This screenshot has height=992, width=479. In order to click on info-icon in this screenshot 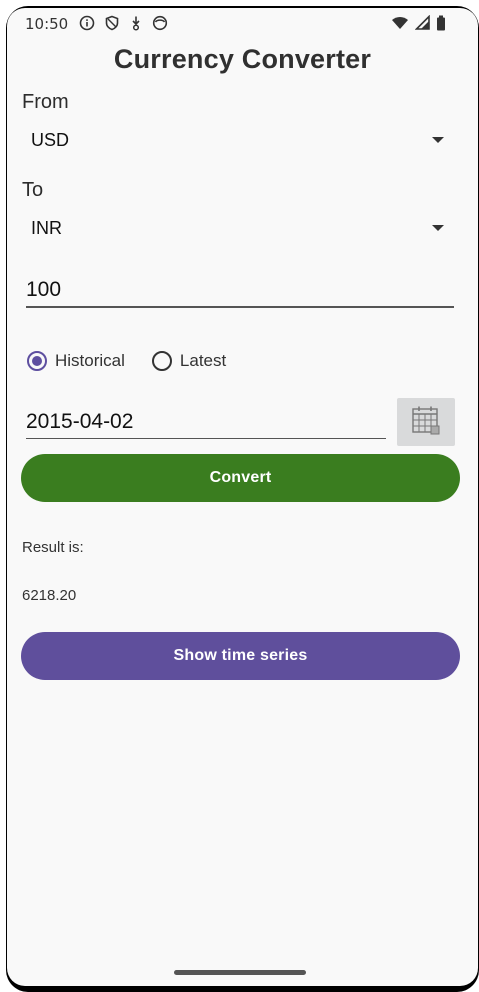, I will do `click(87, 25)`.